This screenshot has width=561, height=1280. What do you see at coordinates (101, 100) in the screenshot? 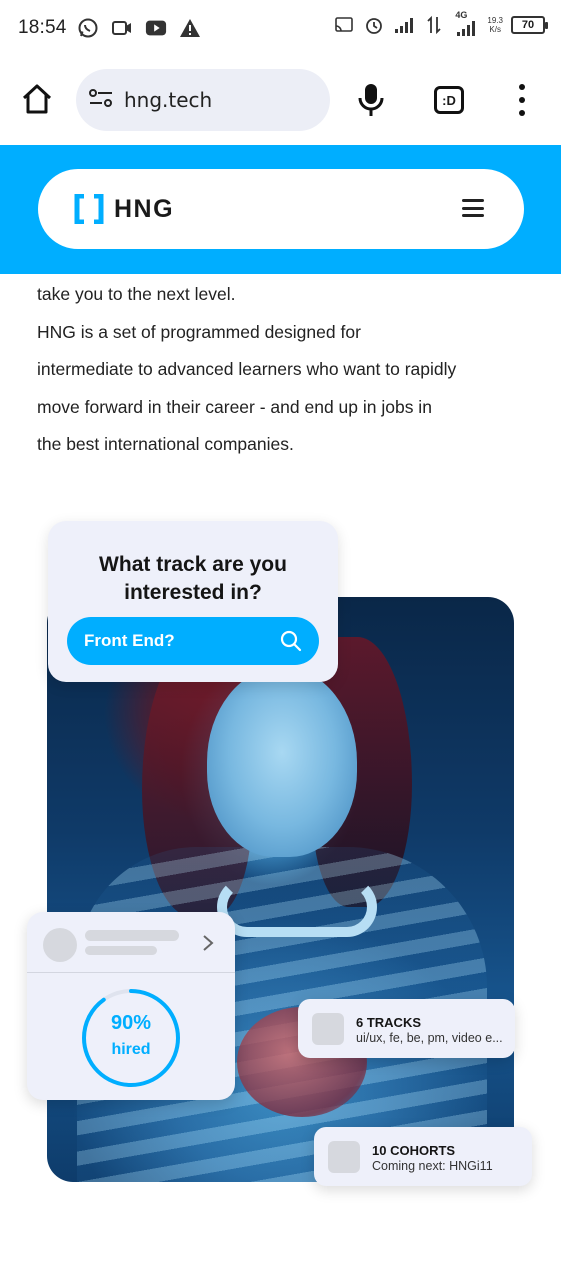
I see `site-settings-icon` at bounding box center [101, 100].